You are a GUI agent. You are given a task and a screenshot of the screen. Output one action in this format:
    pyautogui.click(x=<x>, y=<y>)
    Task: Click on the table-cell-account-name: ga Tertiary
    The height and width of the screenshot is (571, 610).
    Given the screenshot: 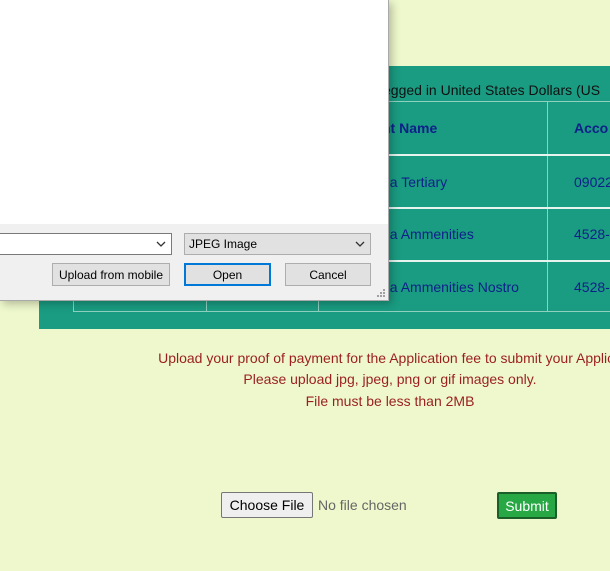 What is the action you would take?
    pyautogui.click(x=415, y=182)
    